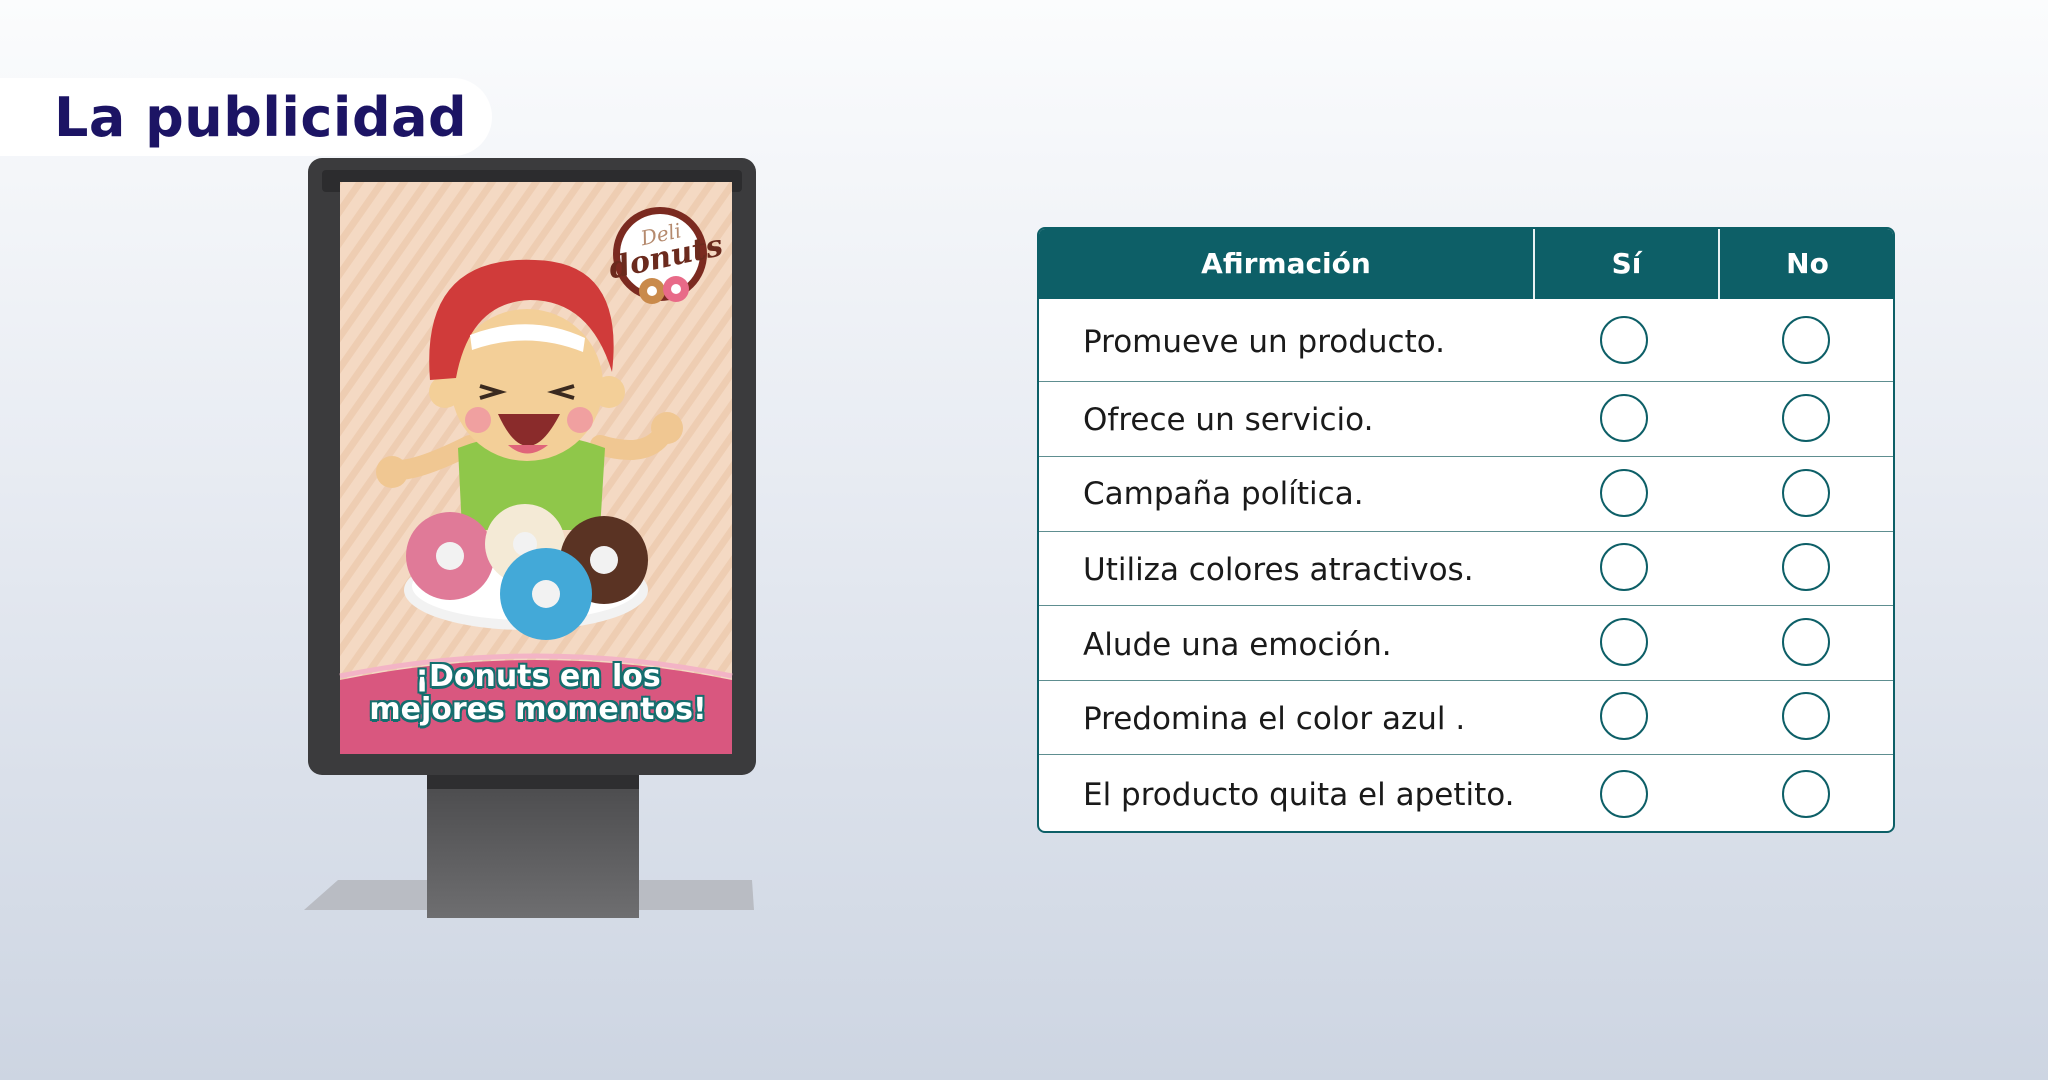 This screenshot has width=2048, height=1080. What do you see at coordinates (533, 846) in the screenshot?
I see `billboard-stand` at bounding box center [533, 846].